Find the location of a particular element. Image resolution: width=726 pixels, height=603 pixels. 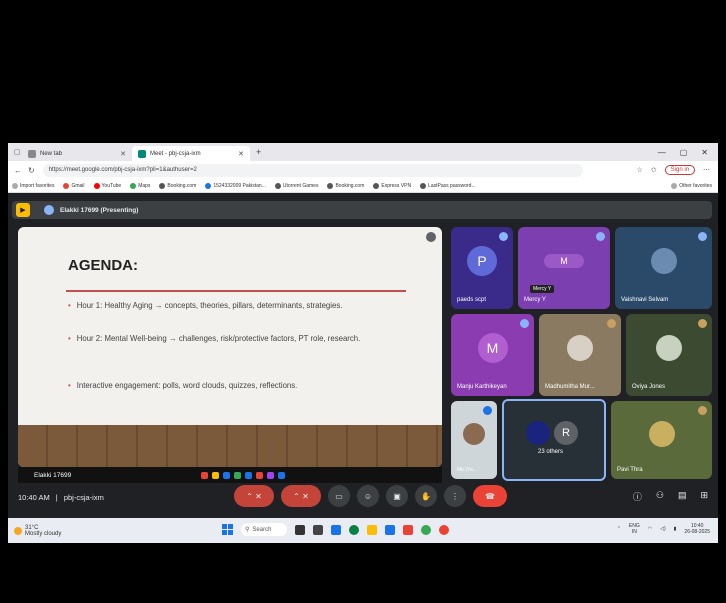

leave-call-button: ☎ is located at coordinates (490, 496).